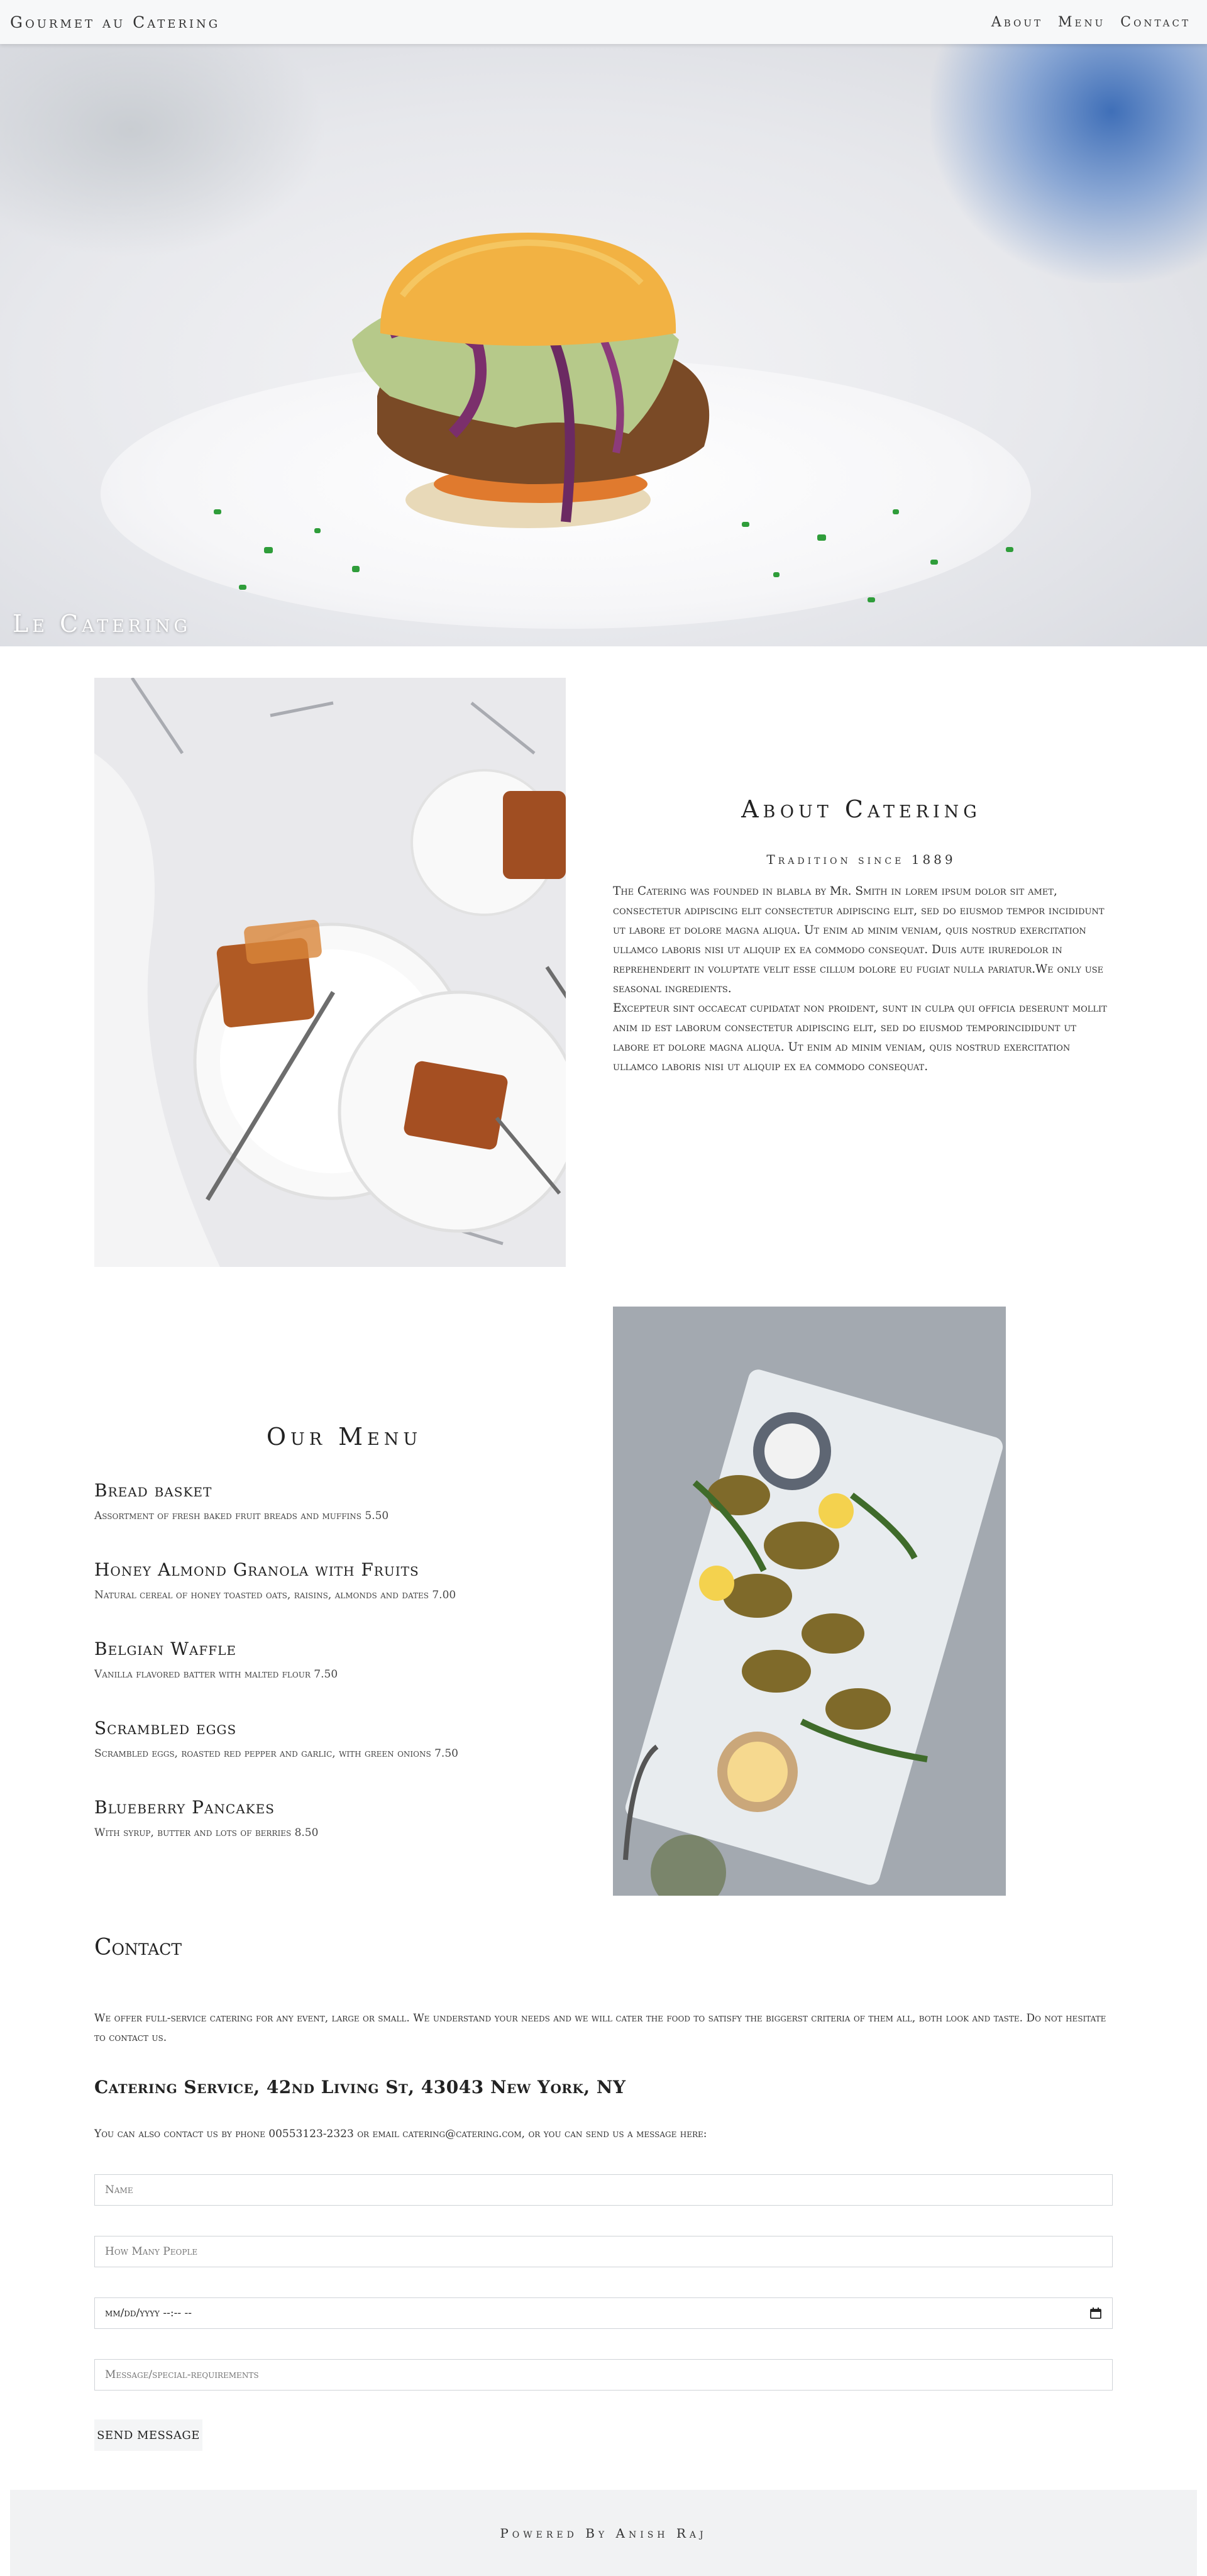 The width and height of the screenshot is (1207, 2576). Describe the element at coordinates (102, 624) in the screenshot. I see `hero-title: Le Catering` at that location.